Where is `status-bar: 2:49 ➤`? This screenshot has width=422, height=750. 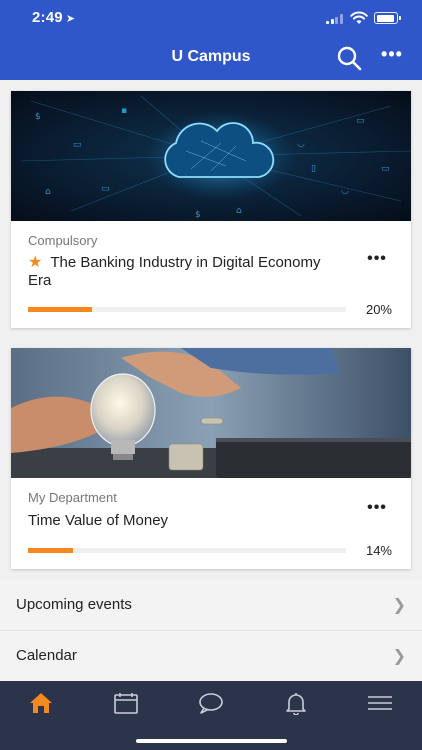 status-bar: 2:49 ➤ is located at coordinates (211, 18).